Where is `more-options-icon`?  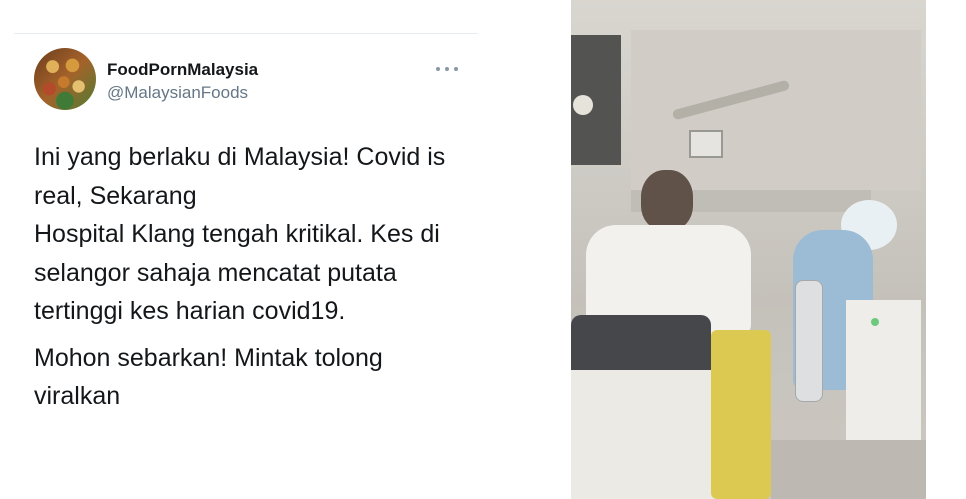 more-options-icon is located at coordinates (447, 69).